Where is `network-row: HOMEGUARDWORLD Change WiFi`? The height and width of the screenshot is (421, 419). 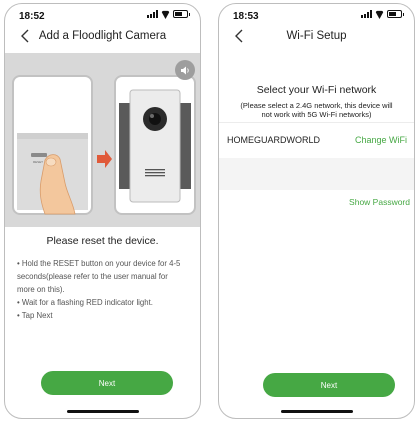
network-row: HOMEGUARDWORLD Change WiFi is located at coordinates (316, 140).